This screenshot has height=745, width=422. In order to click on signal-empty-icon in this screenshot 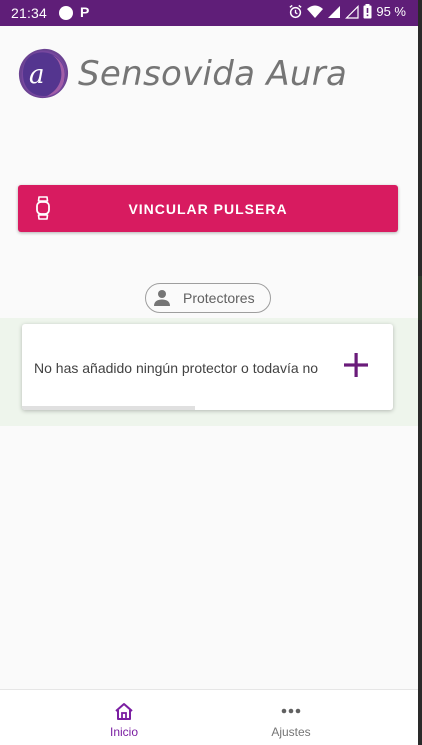, I will do `click(352, 11)`.